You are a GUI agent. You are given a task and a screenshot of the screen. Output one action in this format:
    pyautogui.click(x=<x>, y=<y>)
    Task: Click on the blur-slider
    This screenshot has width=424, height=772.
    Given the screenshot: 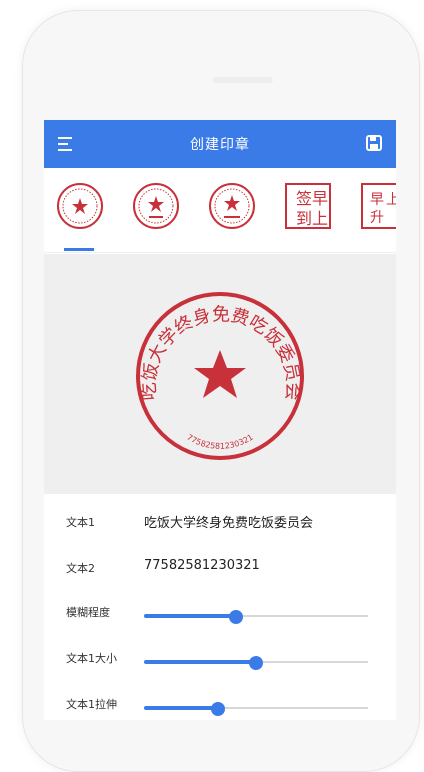 What is the action you would take?
    pyautogui.click(x=256, y=617)
    